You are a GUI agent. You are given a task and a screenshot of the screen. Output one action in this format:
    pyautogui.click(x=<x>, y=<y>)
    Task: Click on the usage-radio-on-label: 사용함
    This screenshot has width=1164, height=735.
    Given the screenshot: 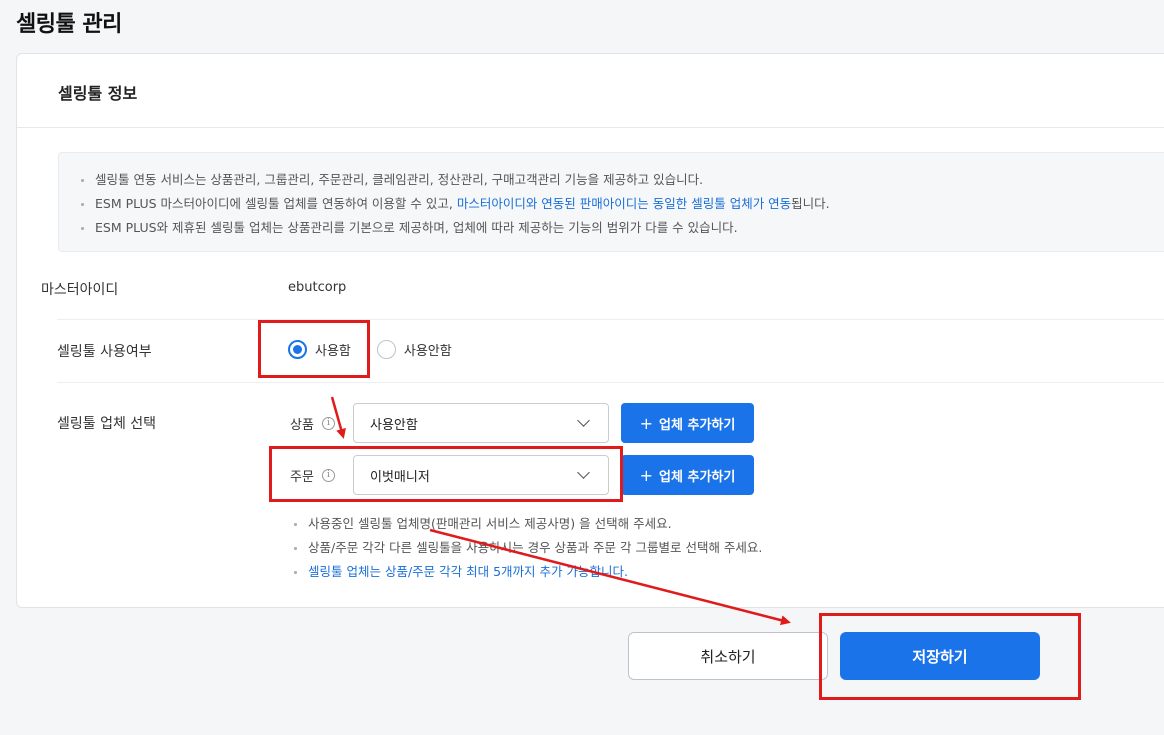 What is the action you would take?
    pyautogui.click(x=333, y=351)
    